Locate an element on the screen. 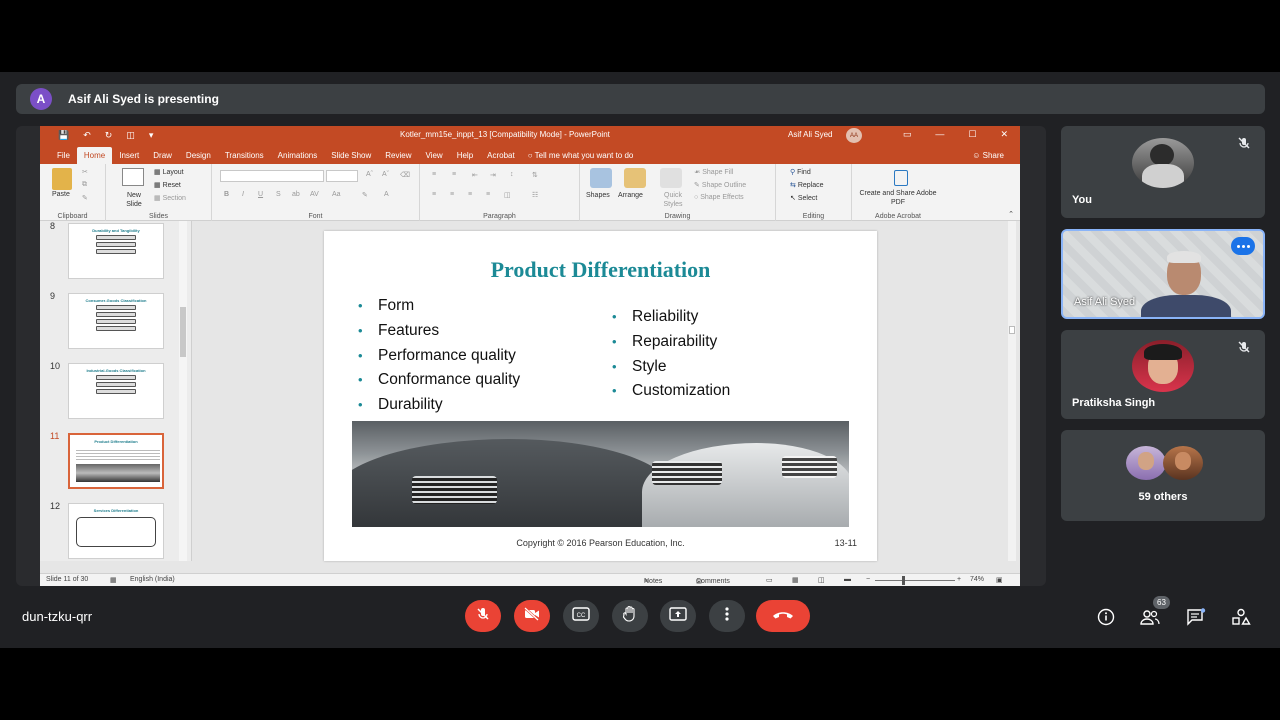 The width and height of the screenshot is (1280, 720). grow-font-icon: Aˆ is located at coordinates (369, 174).